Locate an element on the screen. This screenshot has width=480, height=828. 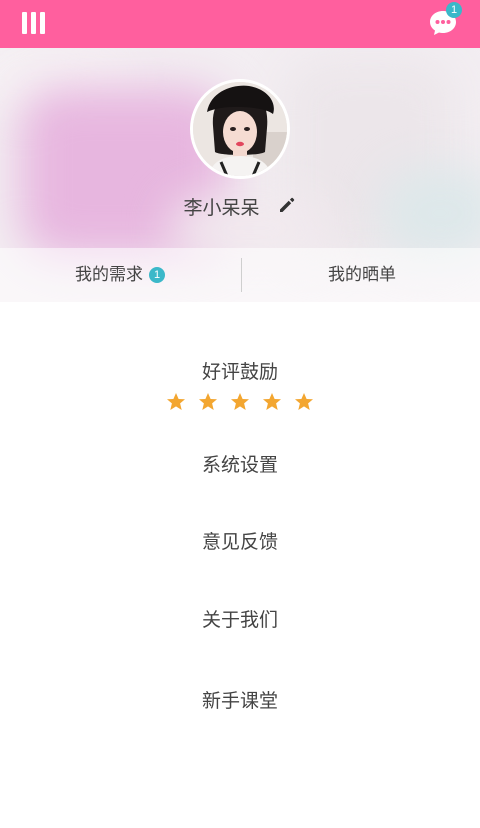
menu-item-label: 意见反馈 is located at coordinates (239, 542).